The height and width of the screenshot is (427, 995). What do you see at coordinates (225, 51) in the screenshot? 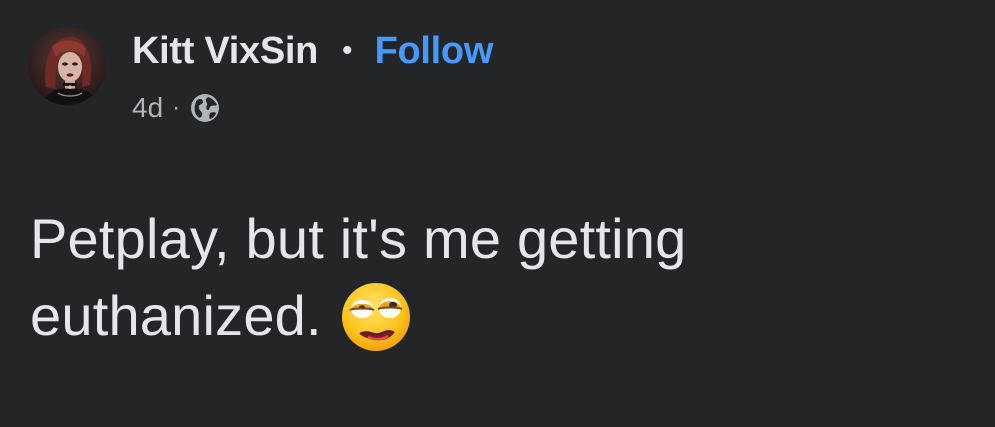
I see `author-name: Kitt VixSin` at bounding box center [225, 51].